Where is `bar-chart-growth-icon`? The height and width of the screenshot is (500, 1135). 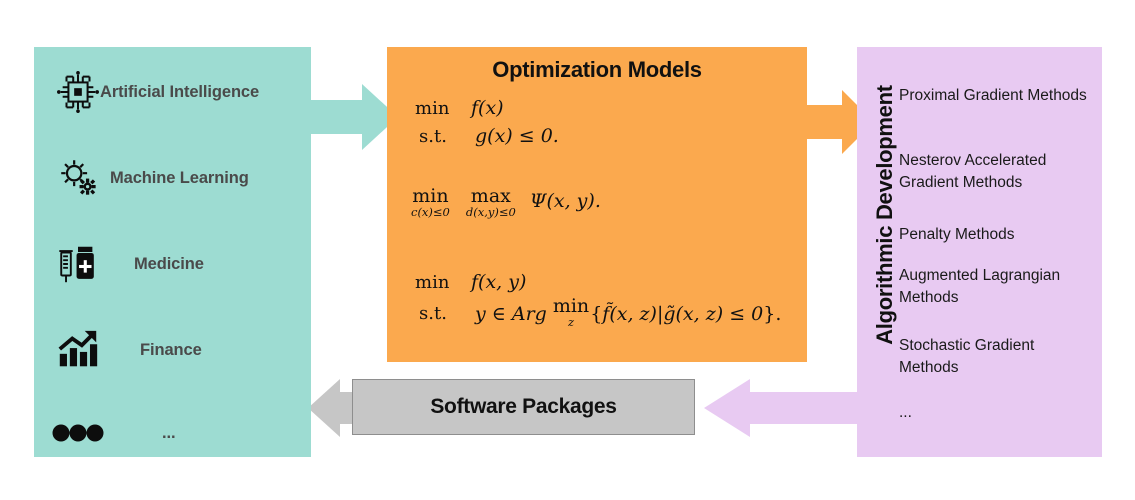 bar-chart-growth-icon is located at coordinates (78, 350).